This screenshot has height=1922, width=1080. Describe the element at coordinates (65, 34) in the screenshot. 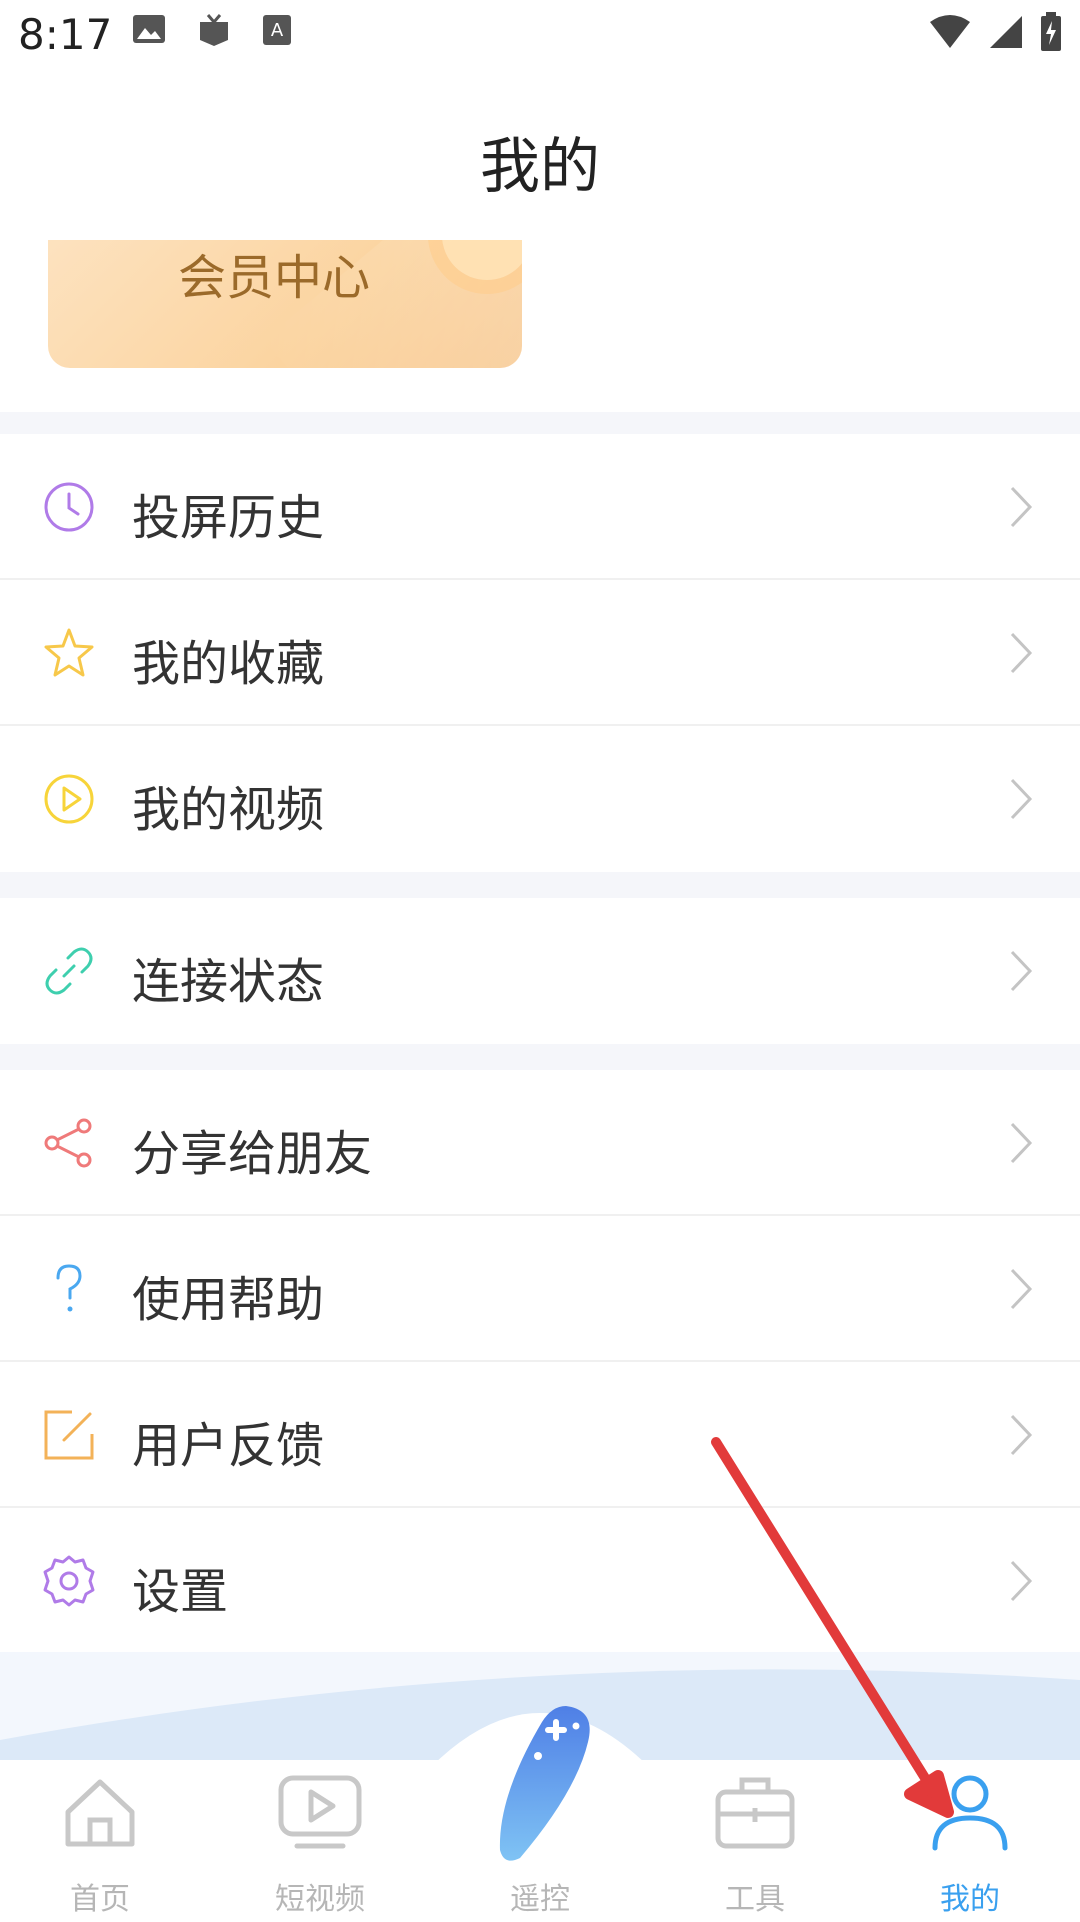

I see `status-time: 8:17` at that location.